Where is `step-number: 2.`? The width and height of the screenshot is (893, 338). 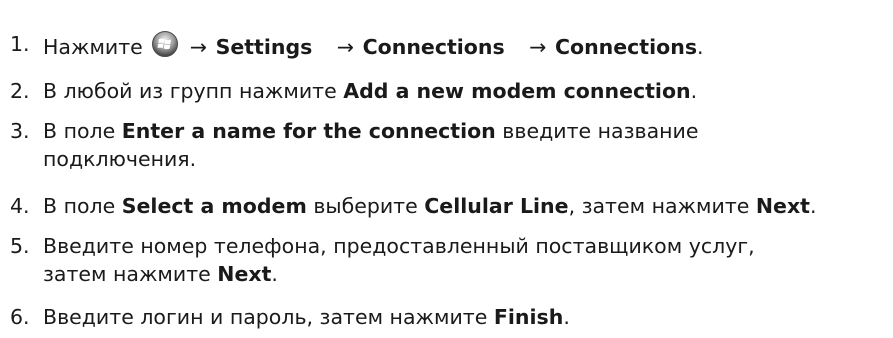
step-number: 2. is located at coordinates (20, 91).